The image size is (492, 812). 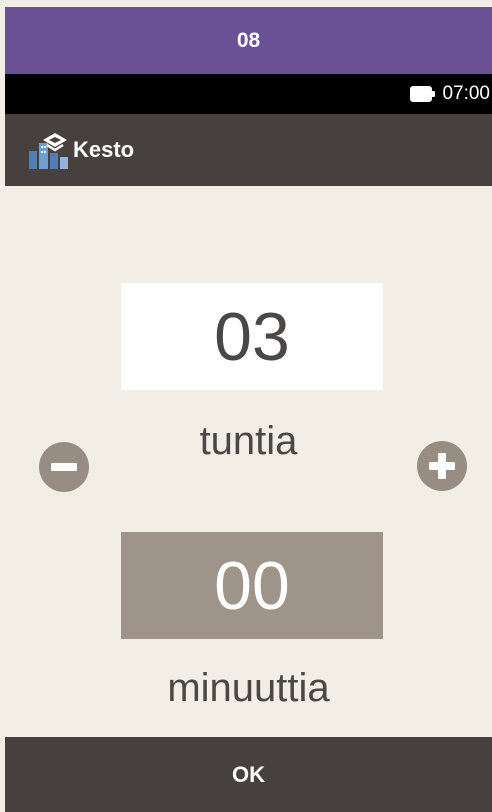 I want to click on decrement-button, so click(x=64, y=467).